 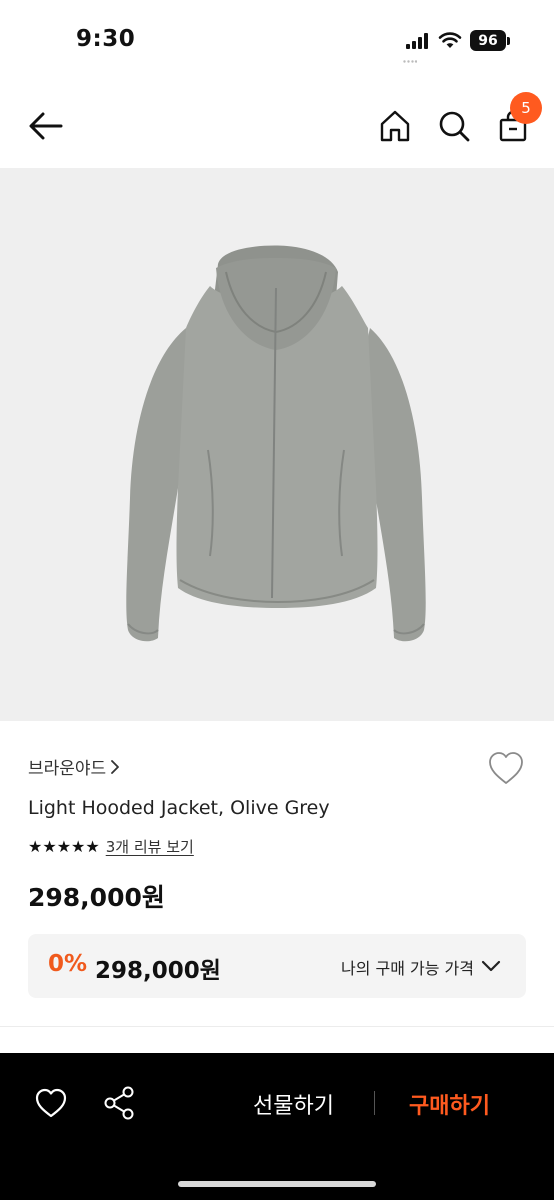 I want to click on gift-button: 선물하기, so click(x=293, y=1104).